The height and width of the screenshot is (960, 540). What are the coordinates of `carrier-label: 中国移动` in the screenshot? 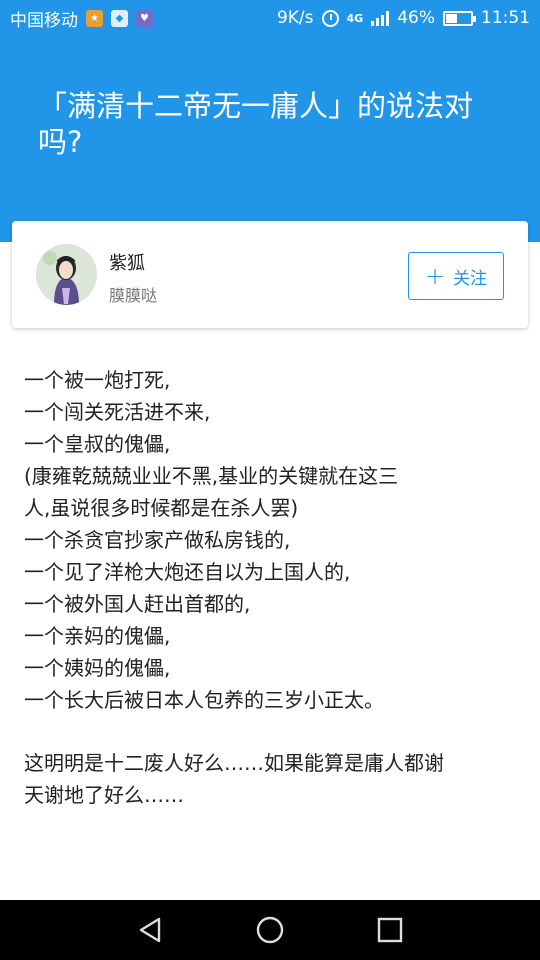 It's located at (44, 20).